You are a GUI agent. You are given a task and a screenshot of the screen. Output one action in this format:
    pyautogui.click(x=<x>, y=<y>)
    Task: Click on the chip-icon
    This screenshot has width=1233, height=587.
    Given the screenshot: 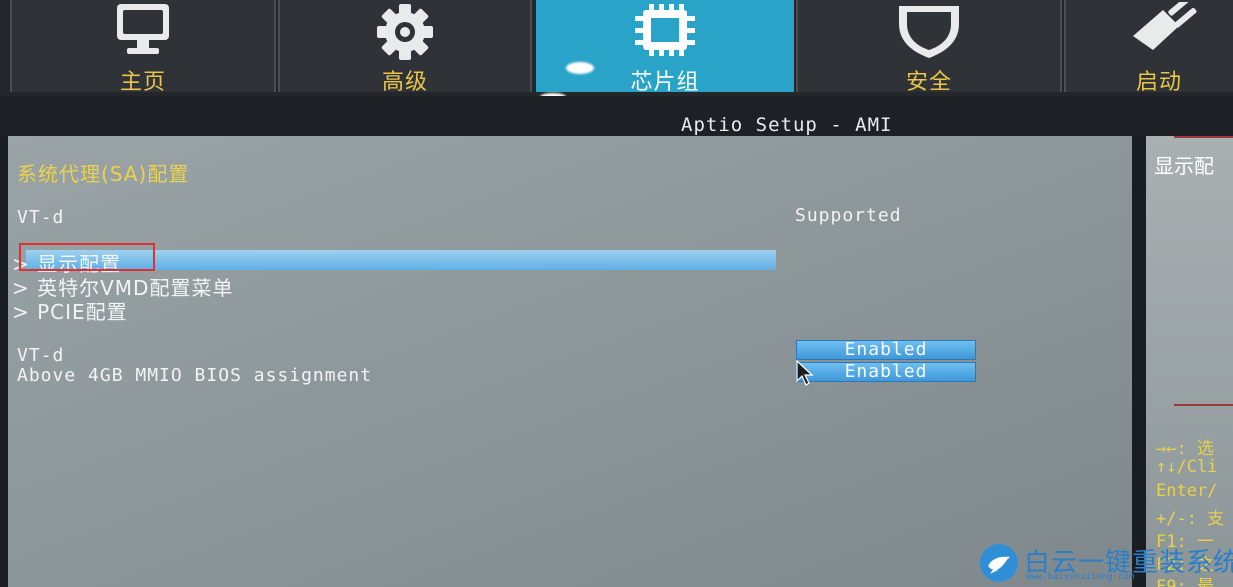 What is the action you would take?
    pyautogui.click(x=665, y=30)
    